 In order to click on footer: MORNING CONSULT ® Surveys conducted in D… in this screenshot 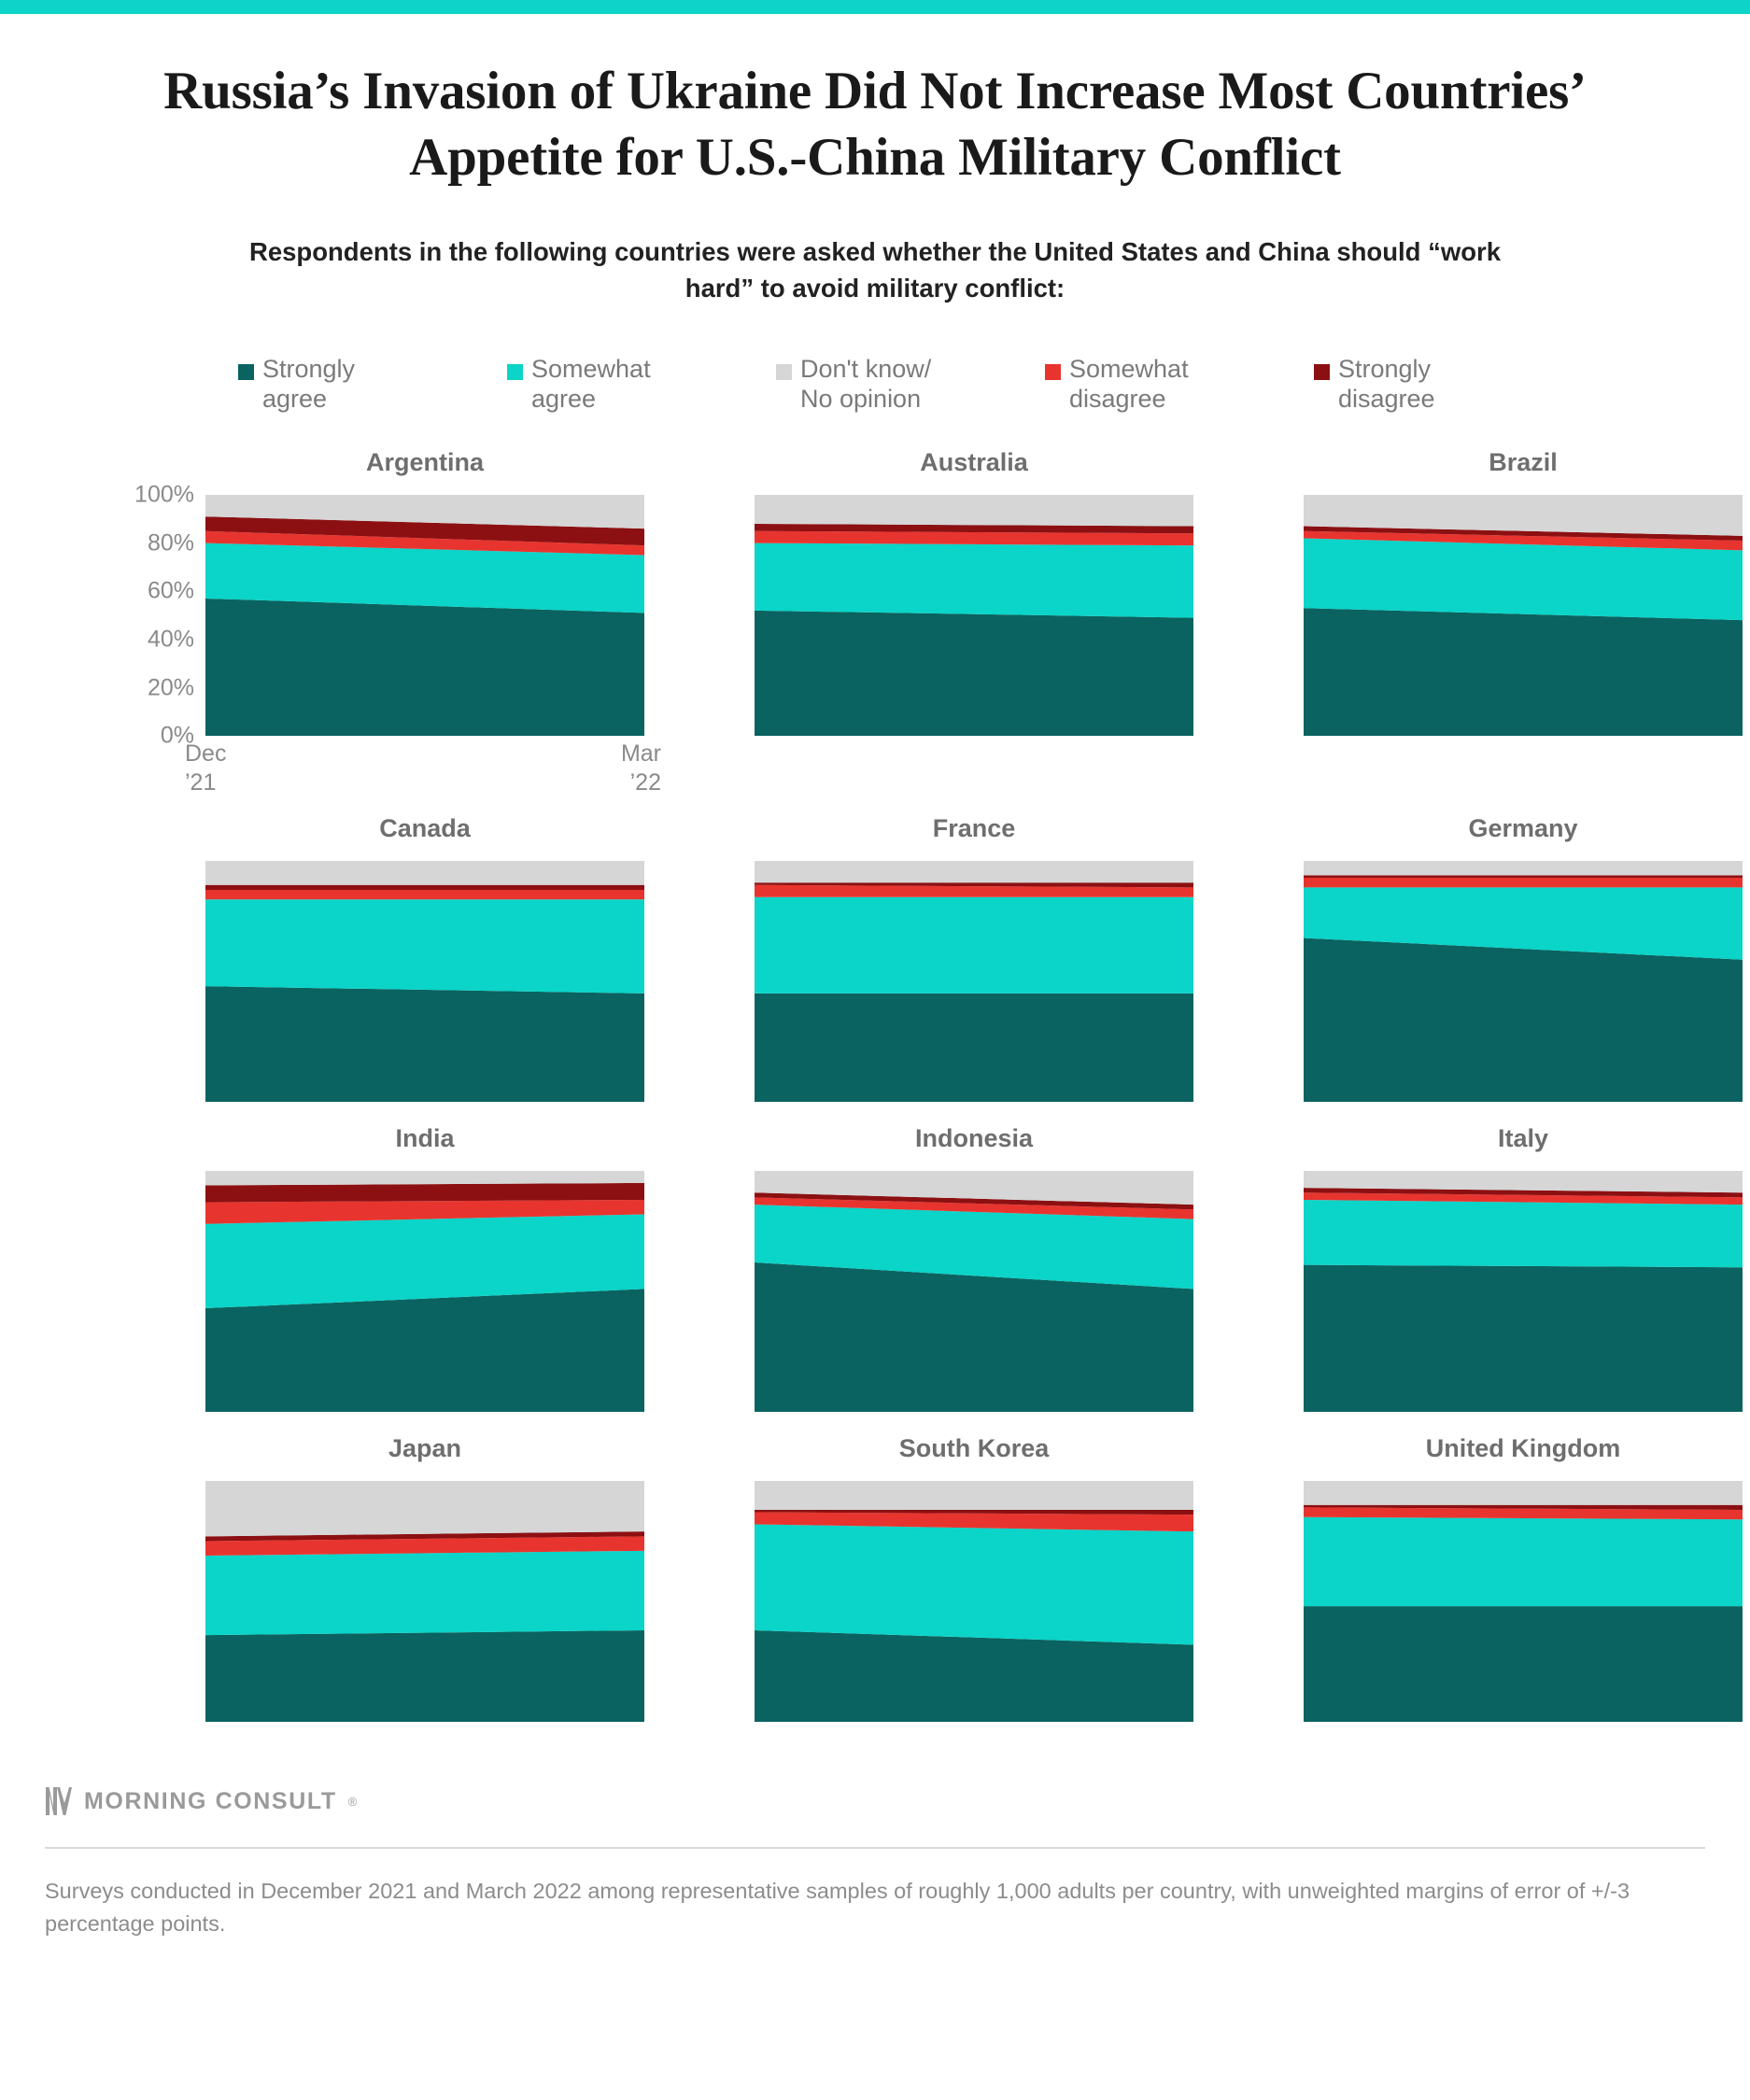, I will do `click(875, 1860)`.